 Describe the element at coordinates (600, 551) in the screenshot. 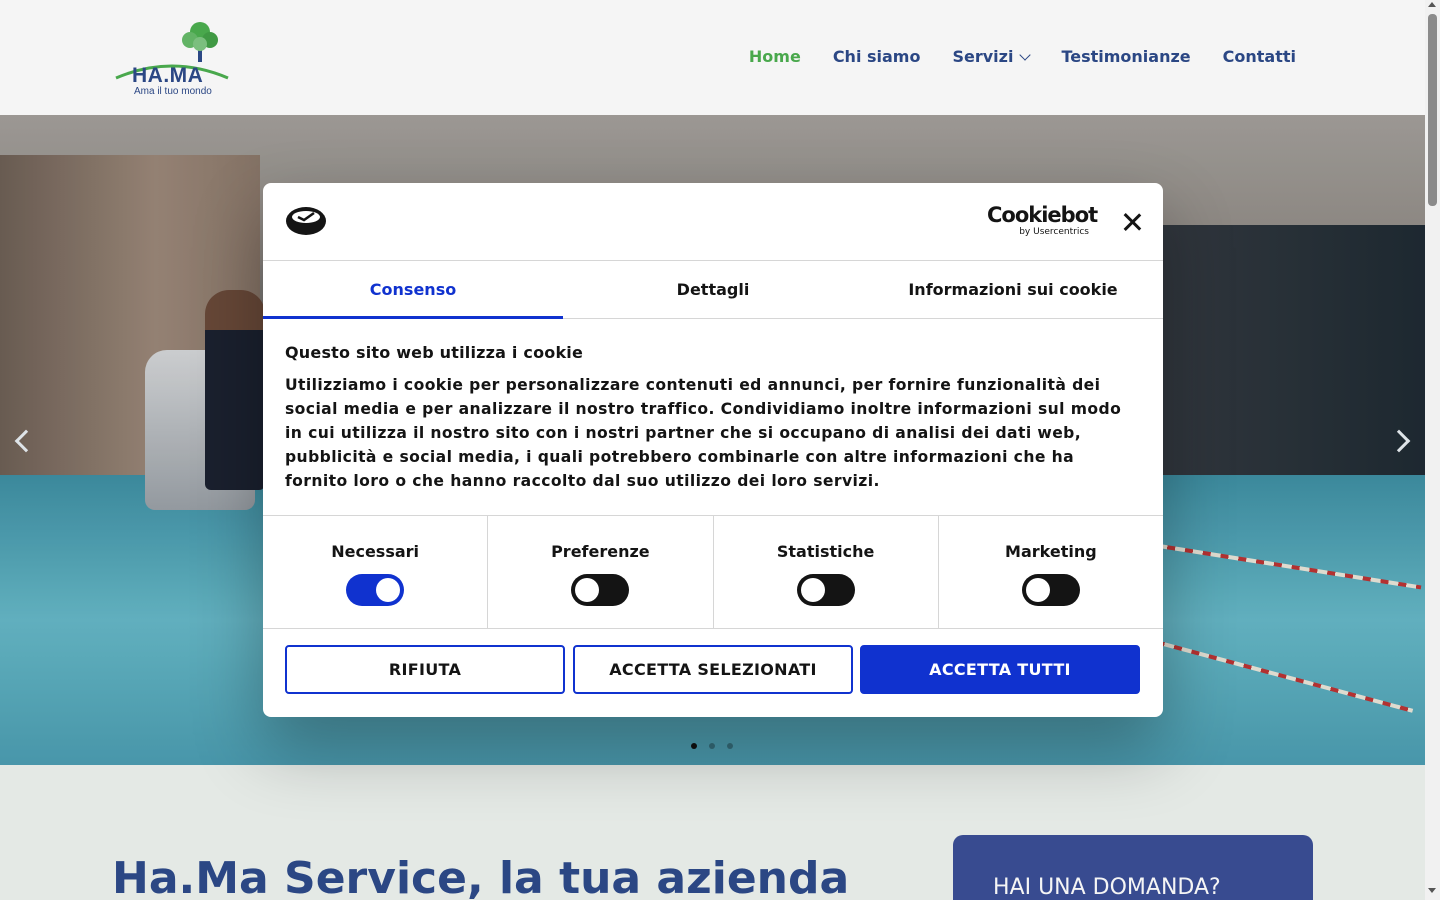

I see `toggle-label: Preferenze` at that location.